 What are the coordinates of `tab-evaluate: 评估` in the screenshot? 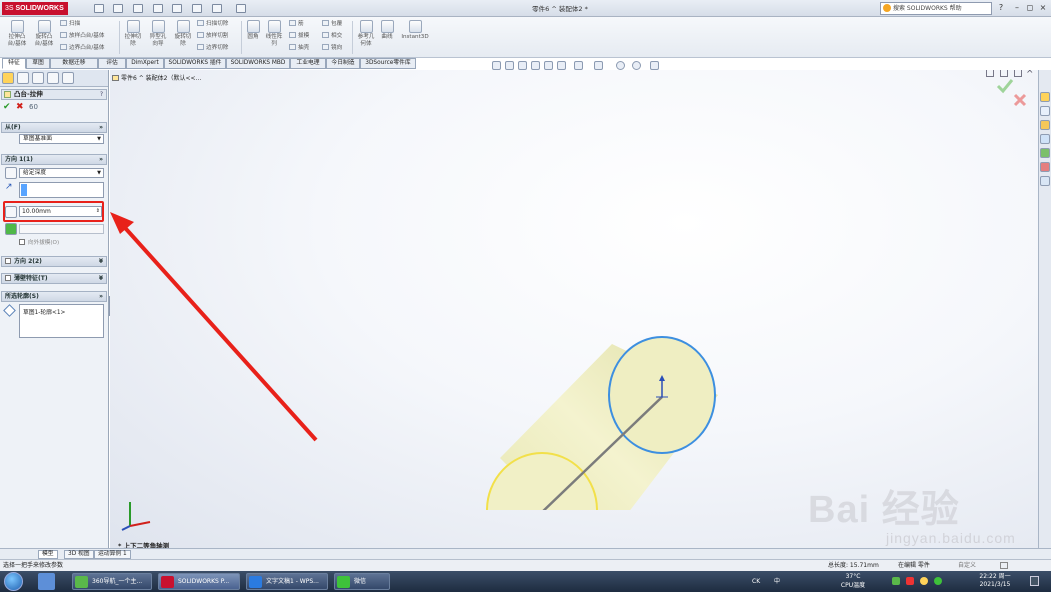 It's located at (112, 63).